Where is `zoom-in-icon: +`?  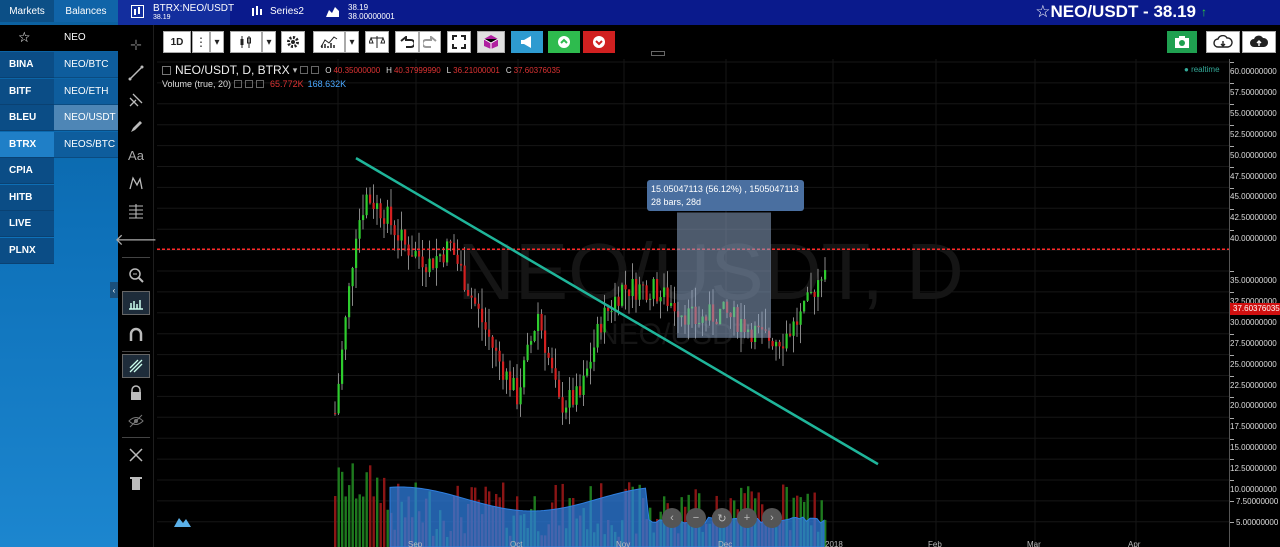
zoom-in-icon: + is located at coordinates (747, 518).